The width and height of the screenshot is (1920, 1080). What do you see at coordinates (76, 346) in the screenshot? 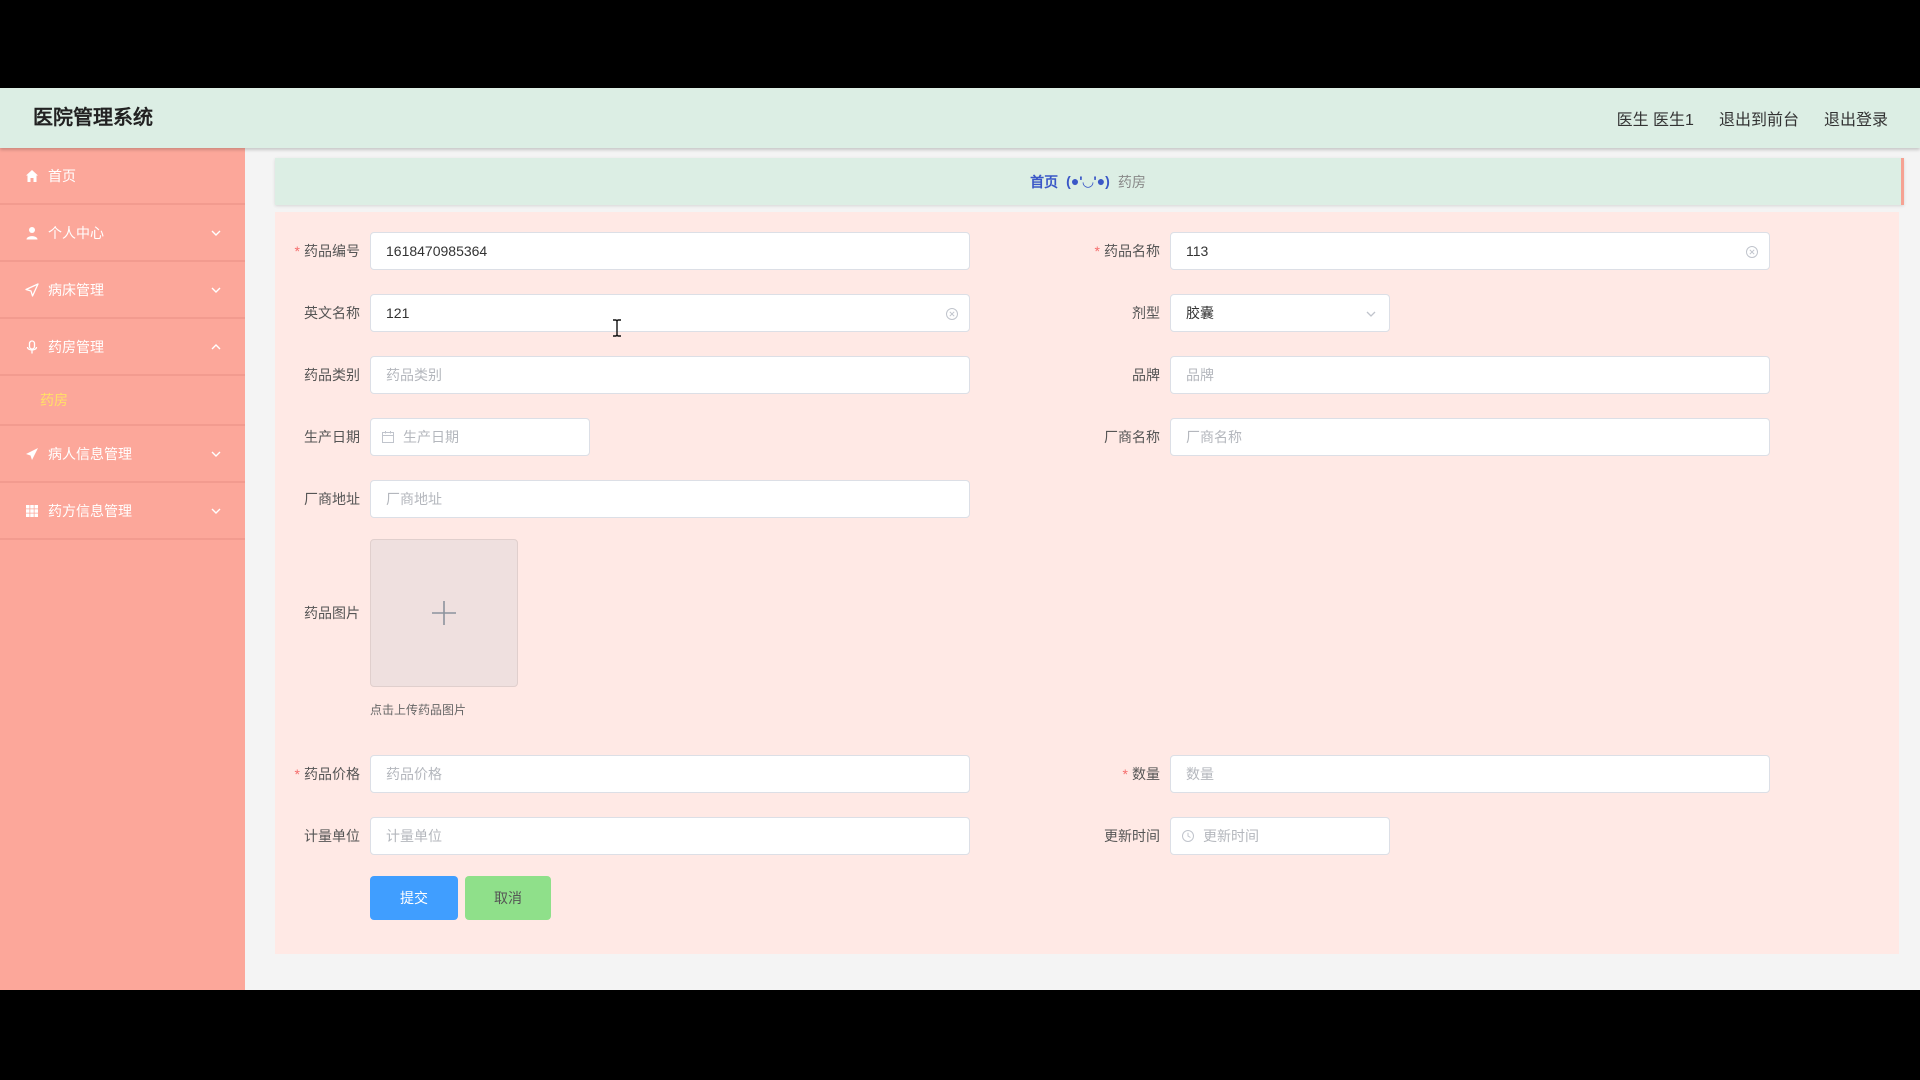
I see `sidebar-item-label: 药房管理` at bounding box center [76, 346].